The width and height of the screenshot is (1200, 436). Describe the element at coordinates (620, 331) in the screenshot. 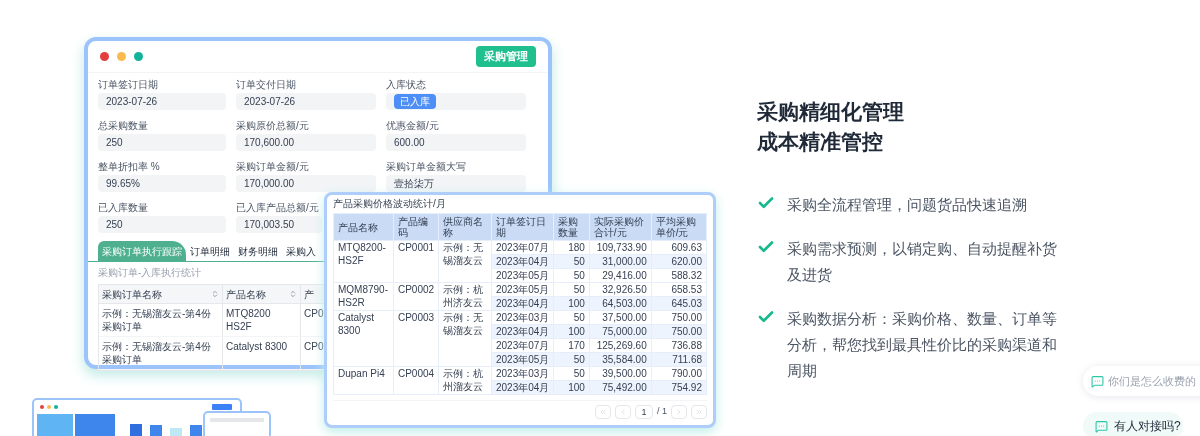

I see `table-cell: 75,000.00` at that location.